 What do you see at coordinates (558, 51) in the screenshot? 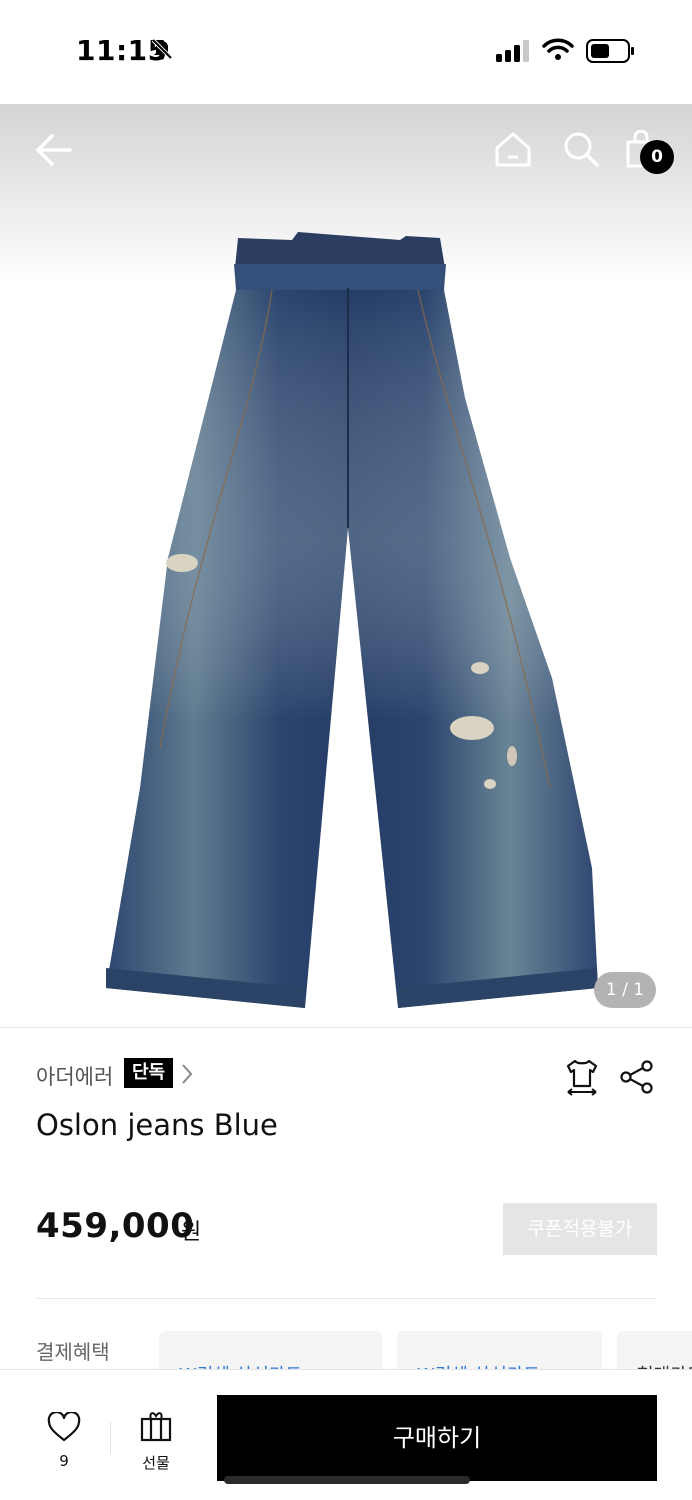
I see `wifi-icon` at bounding box center [558, 51].